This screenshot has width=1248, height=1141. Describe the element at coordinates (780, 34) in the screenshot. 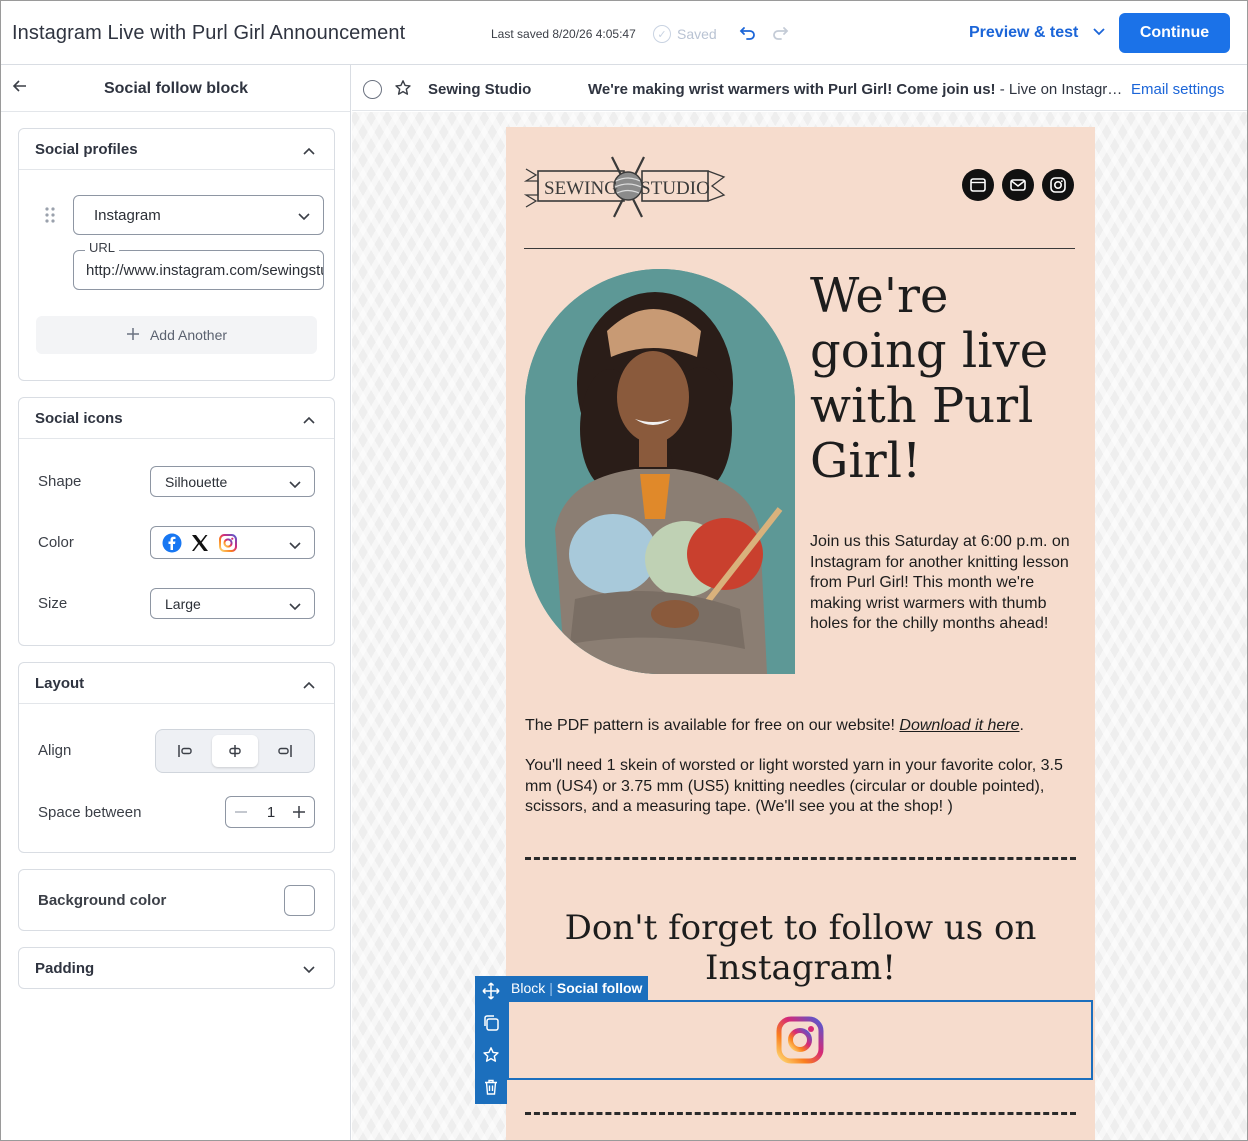

I see `redo-icon` at that location.